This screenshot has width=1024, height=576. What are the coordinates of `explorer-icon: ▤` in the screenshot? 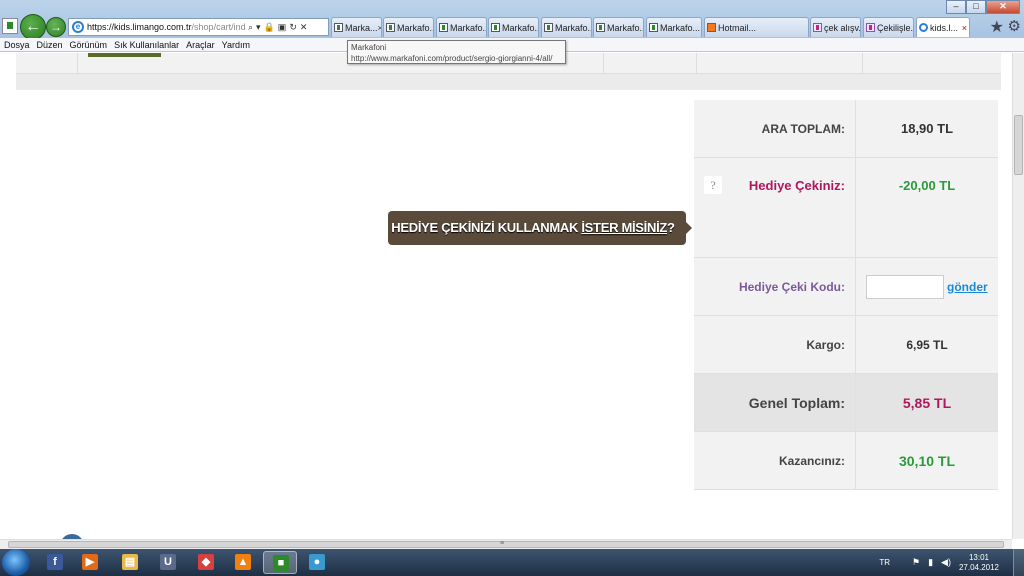 It's located at (130, 562).